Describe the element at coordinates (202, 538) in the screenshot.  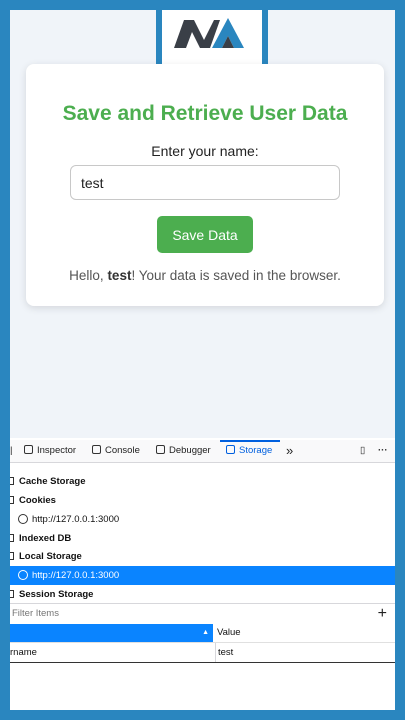
I see `tree-indexed-db: Indexed DB` at that location.